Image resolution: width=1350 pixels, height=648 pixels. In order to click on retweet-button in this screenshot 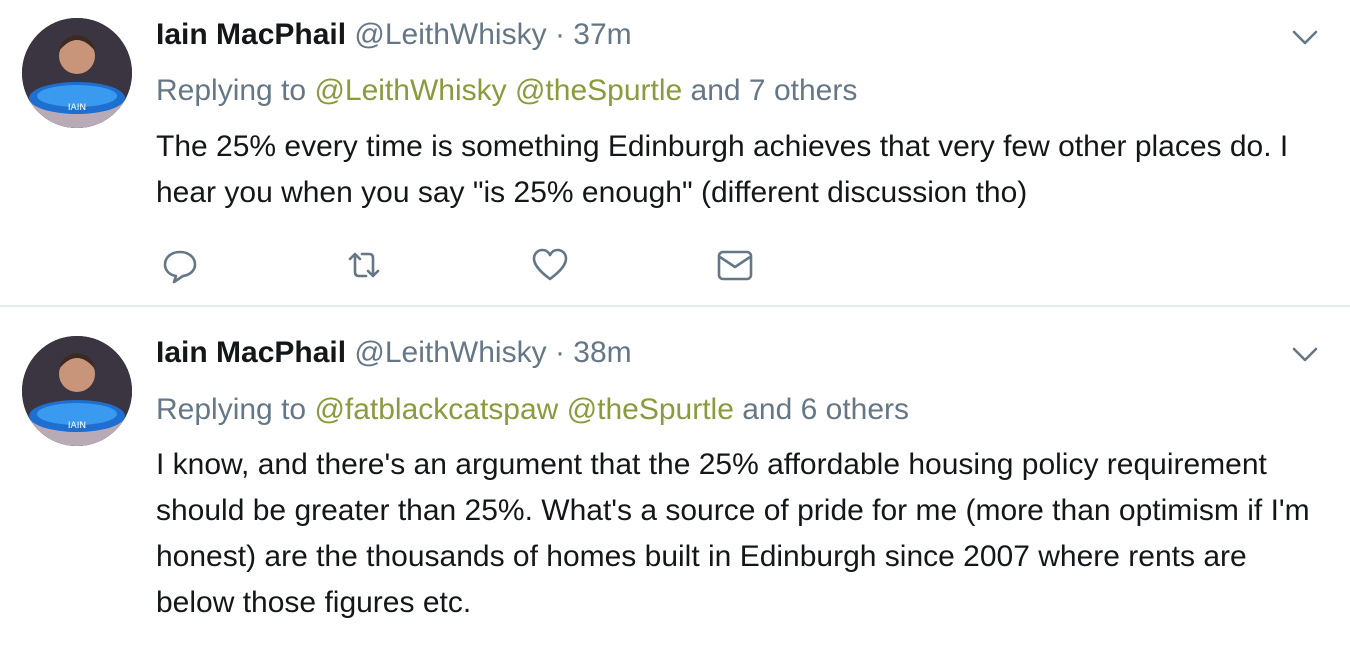, I will do `click(364, 265)`.